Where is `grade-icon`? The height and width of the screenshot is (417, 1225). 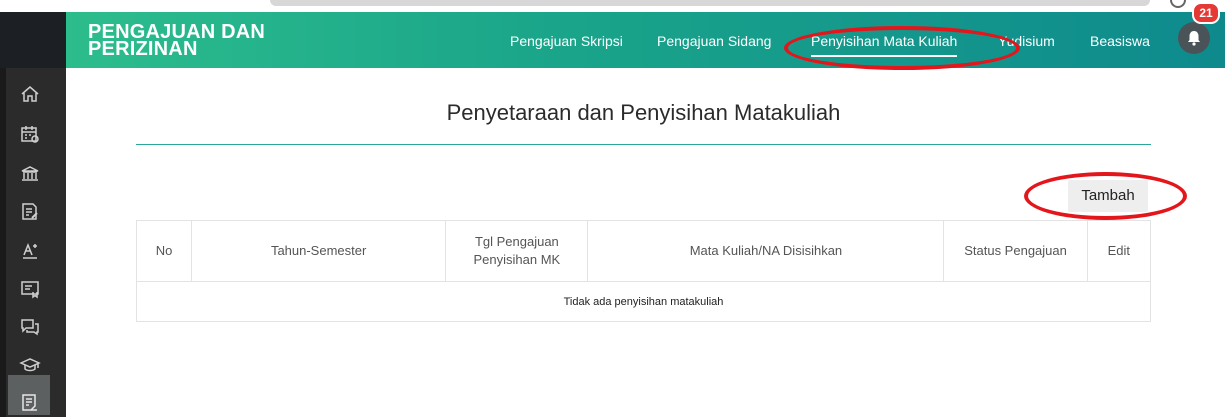
grade-icon is located at coordinates (30, 251).